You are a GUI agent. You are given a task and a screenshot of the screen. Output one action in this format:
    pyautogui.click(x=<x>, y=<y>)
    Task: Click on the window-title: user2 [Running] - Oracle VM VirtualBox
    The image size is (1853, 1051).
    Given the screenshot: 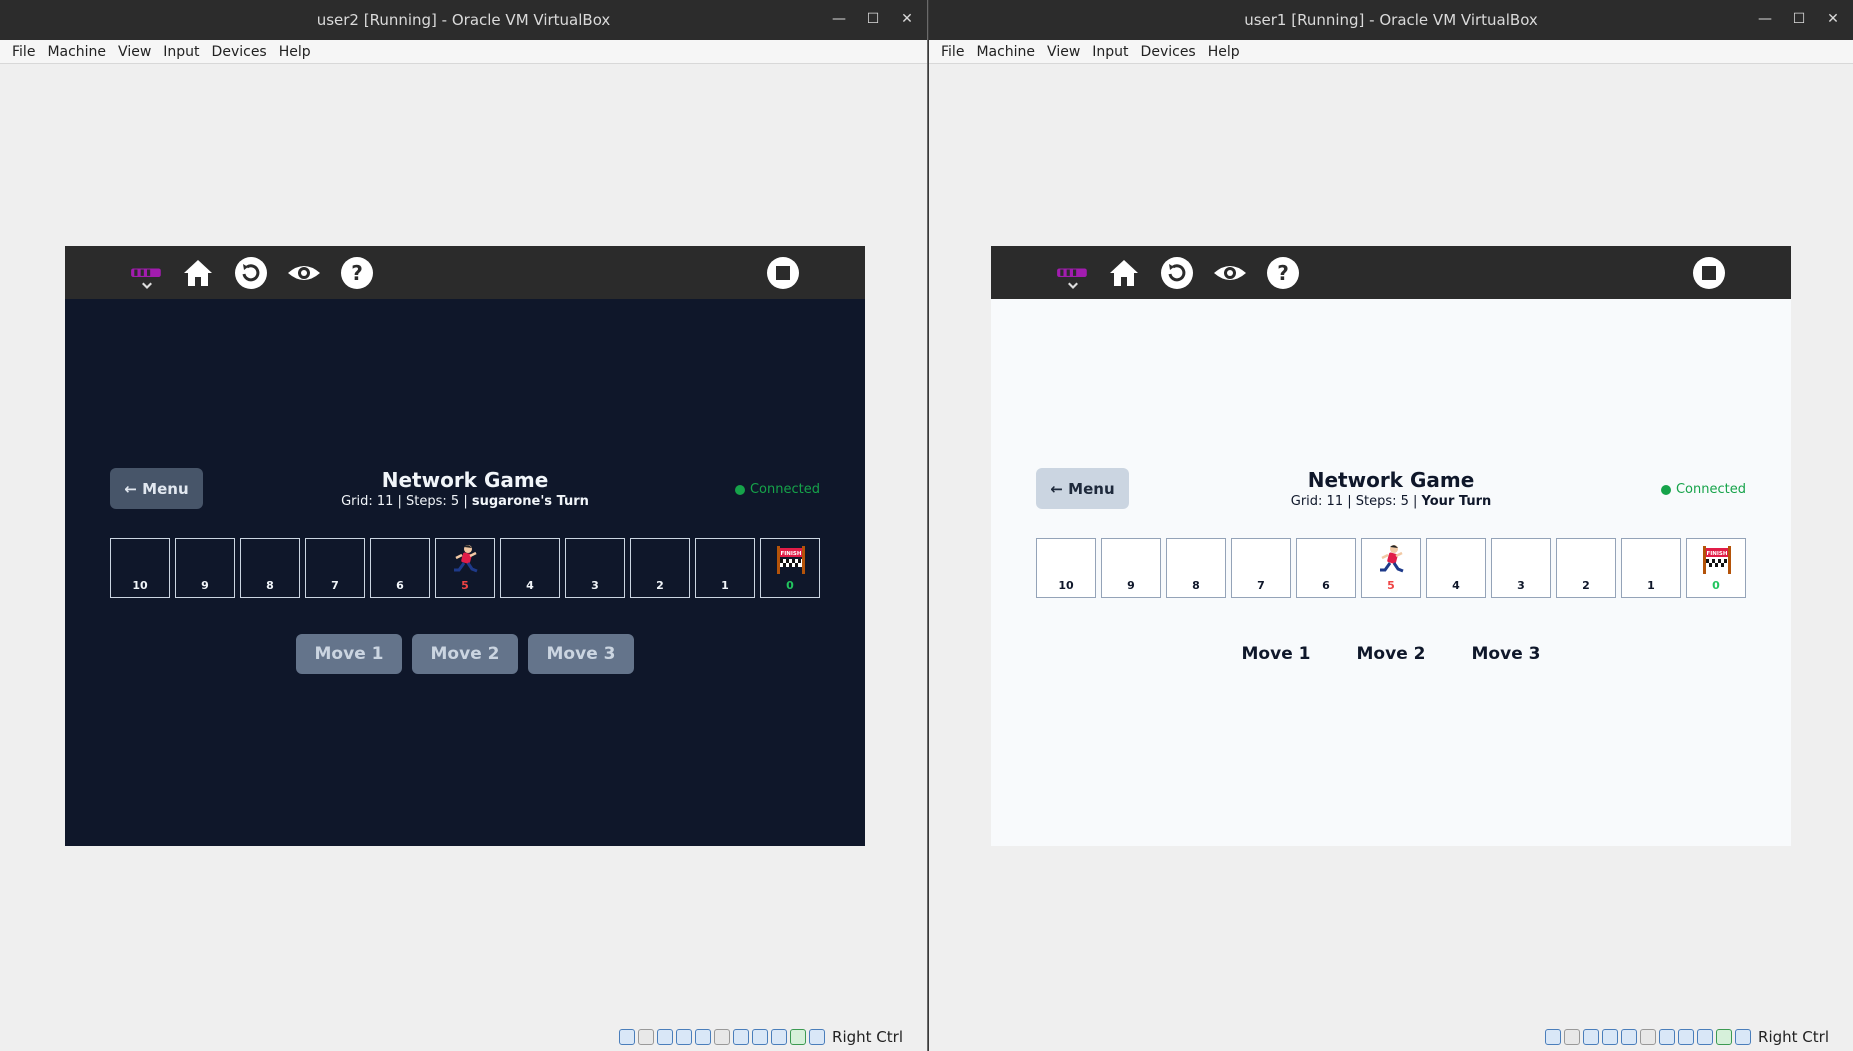 What is the action you would take?
    pyautogui.click(x=463, y=20)
    